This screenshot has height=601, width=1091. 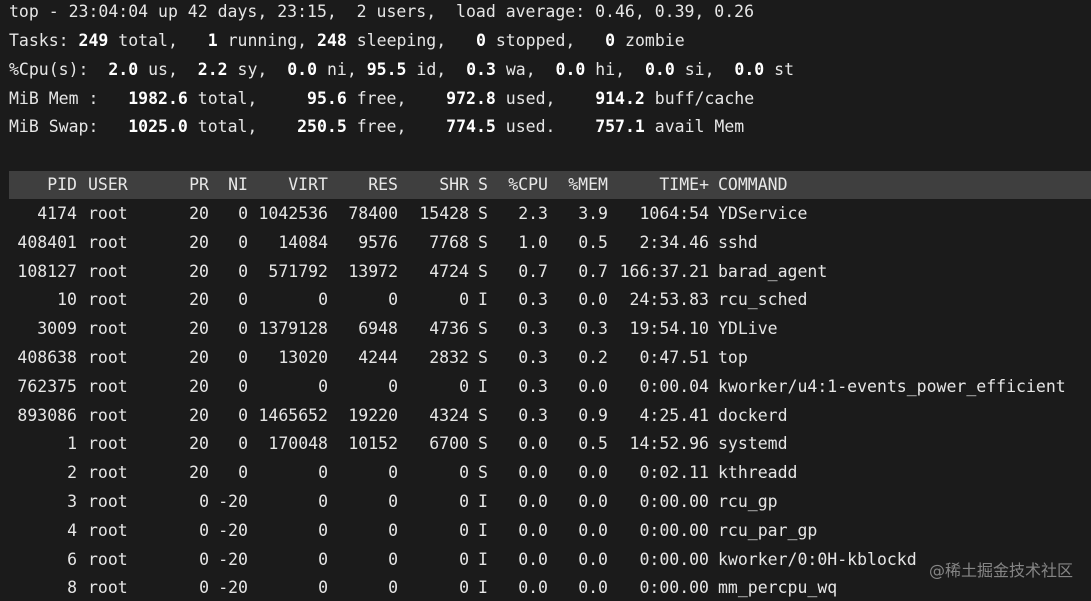 What do you see at coordinates (738, 242) in the screenshot?
I see `cell-command: sshd` at bounding box center [738, 242].